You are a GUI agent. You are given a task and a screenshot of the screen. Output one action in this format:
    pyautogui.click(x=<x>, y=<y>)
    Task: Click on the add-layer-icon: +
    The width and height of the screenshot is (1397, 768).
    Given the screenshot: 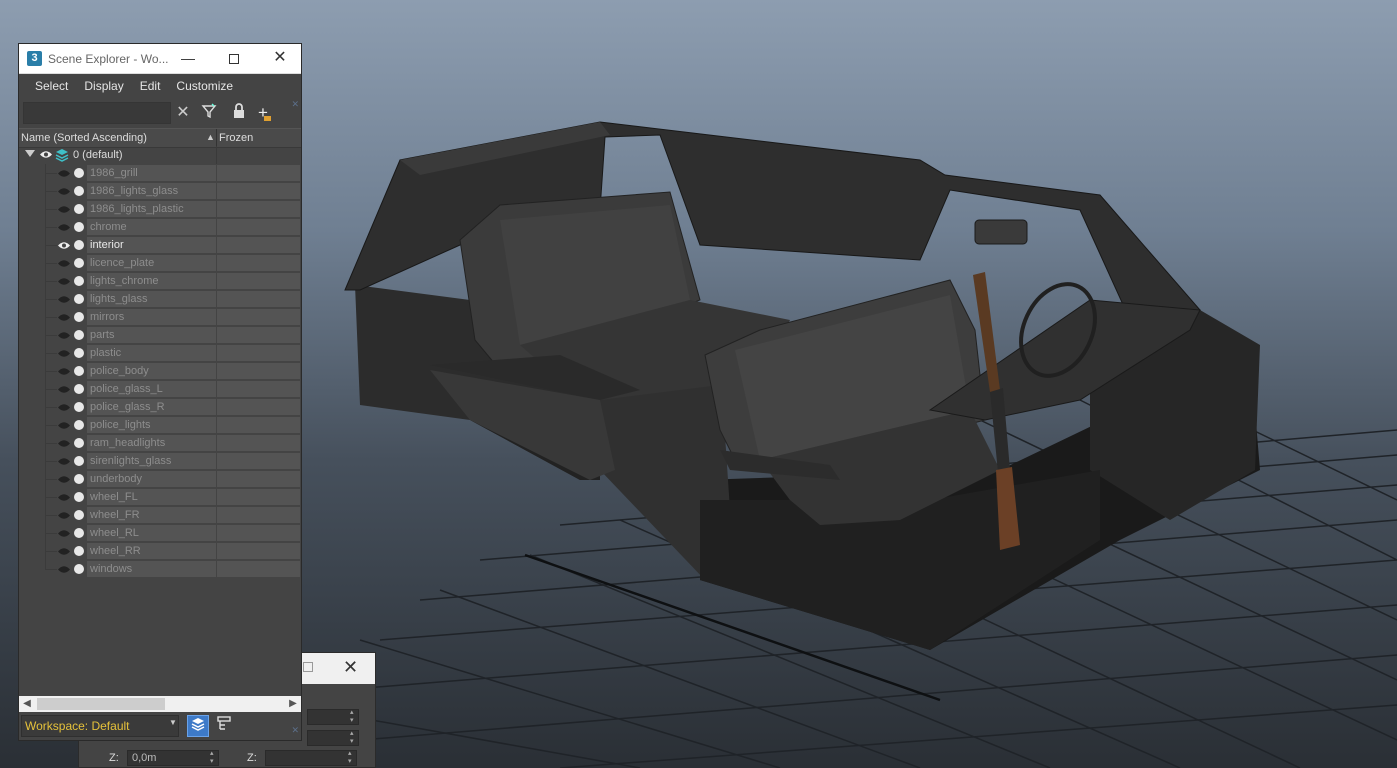 What is the action you would take?
    pyautogui.click(x=263, y=113)
    